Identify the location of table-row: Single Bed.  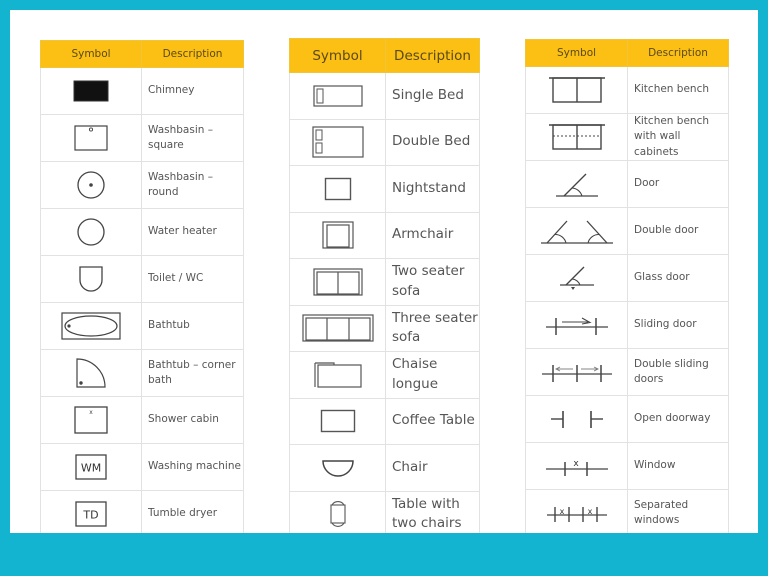
(384, 96).